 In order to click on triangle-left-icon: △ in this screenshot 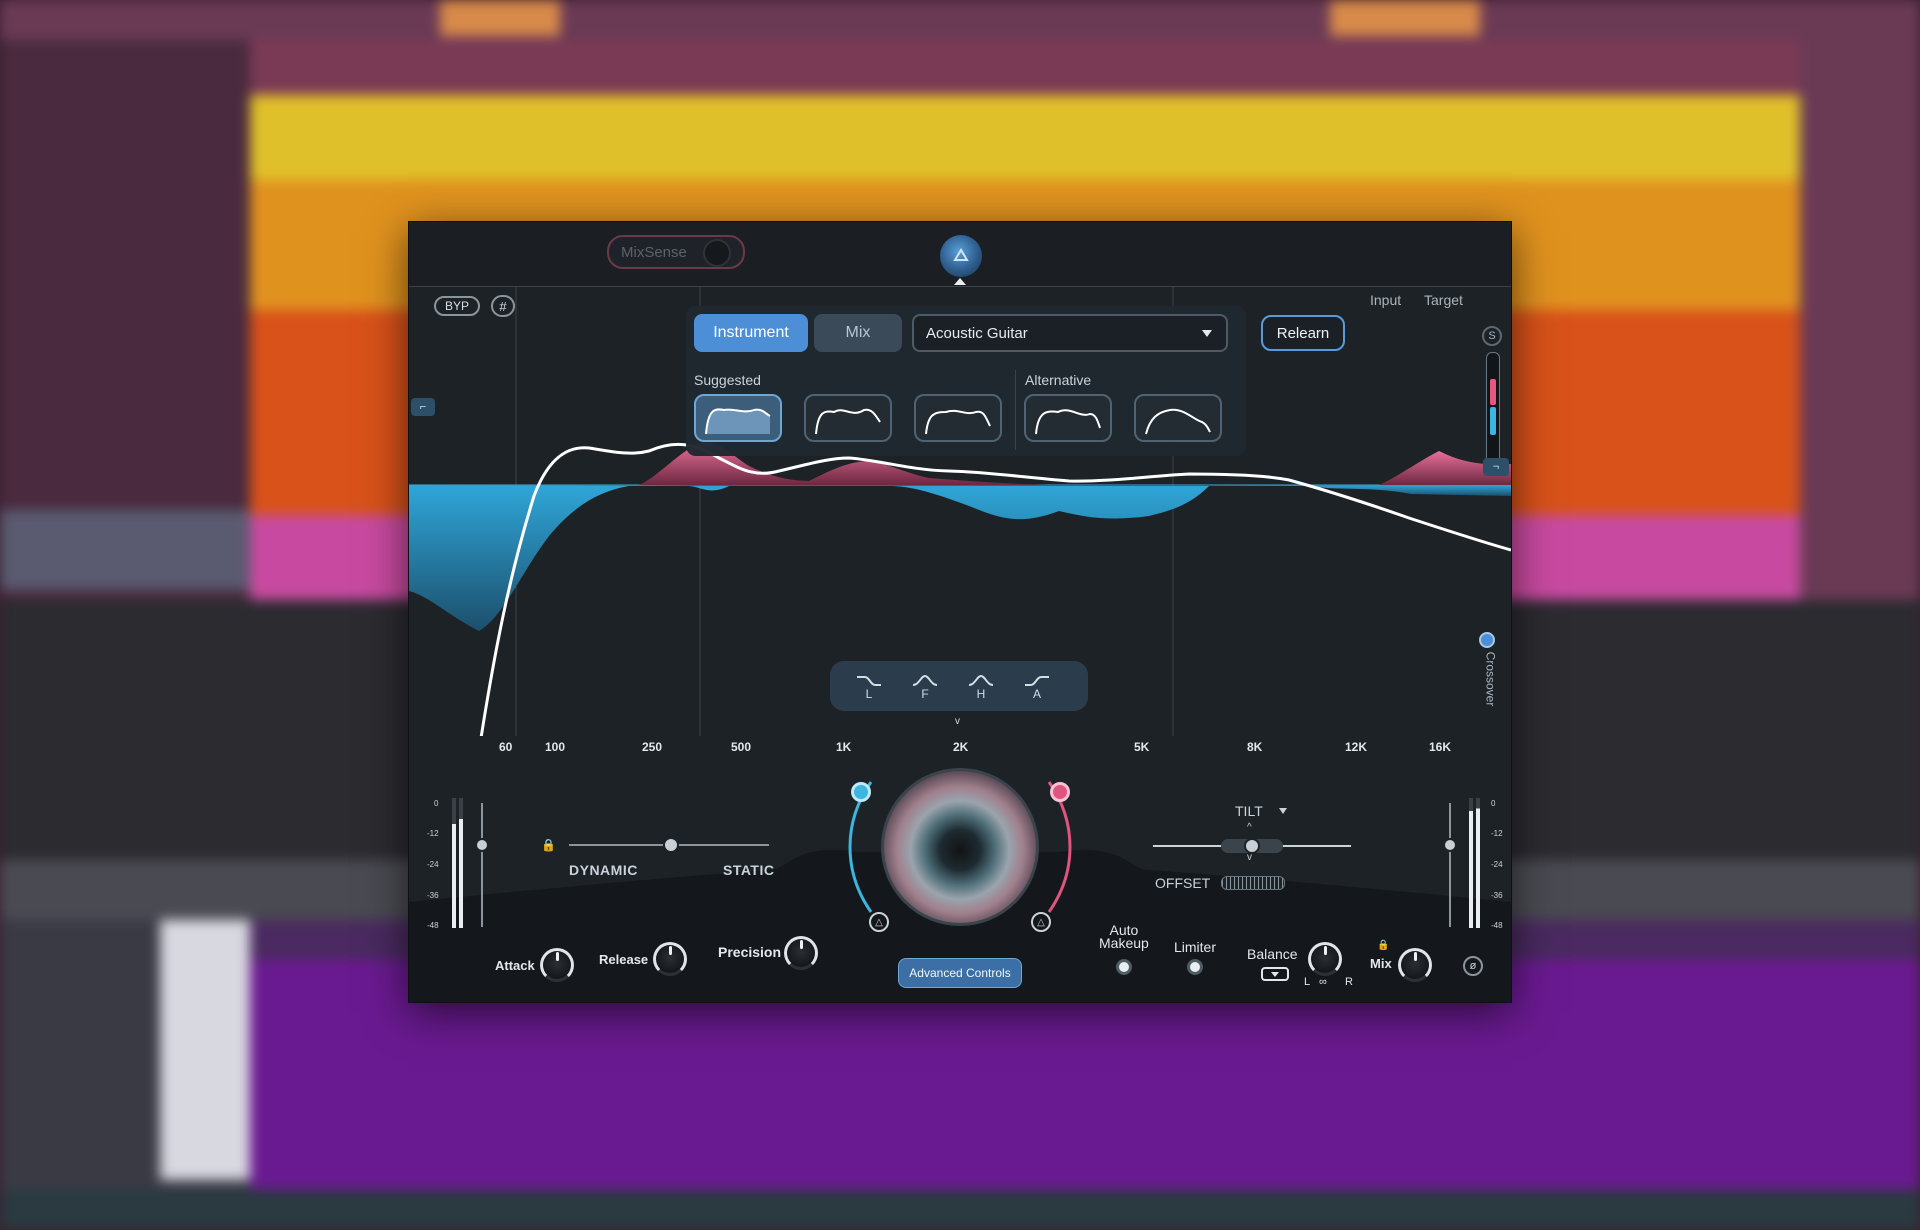, I will do `click(879, 922)`.